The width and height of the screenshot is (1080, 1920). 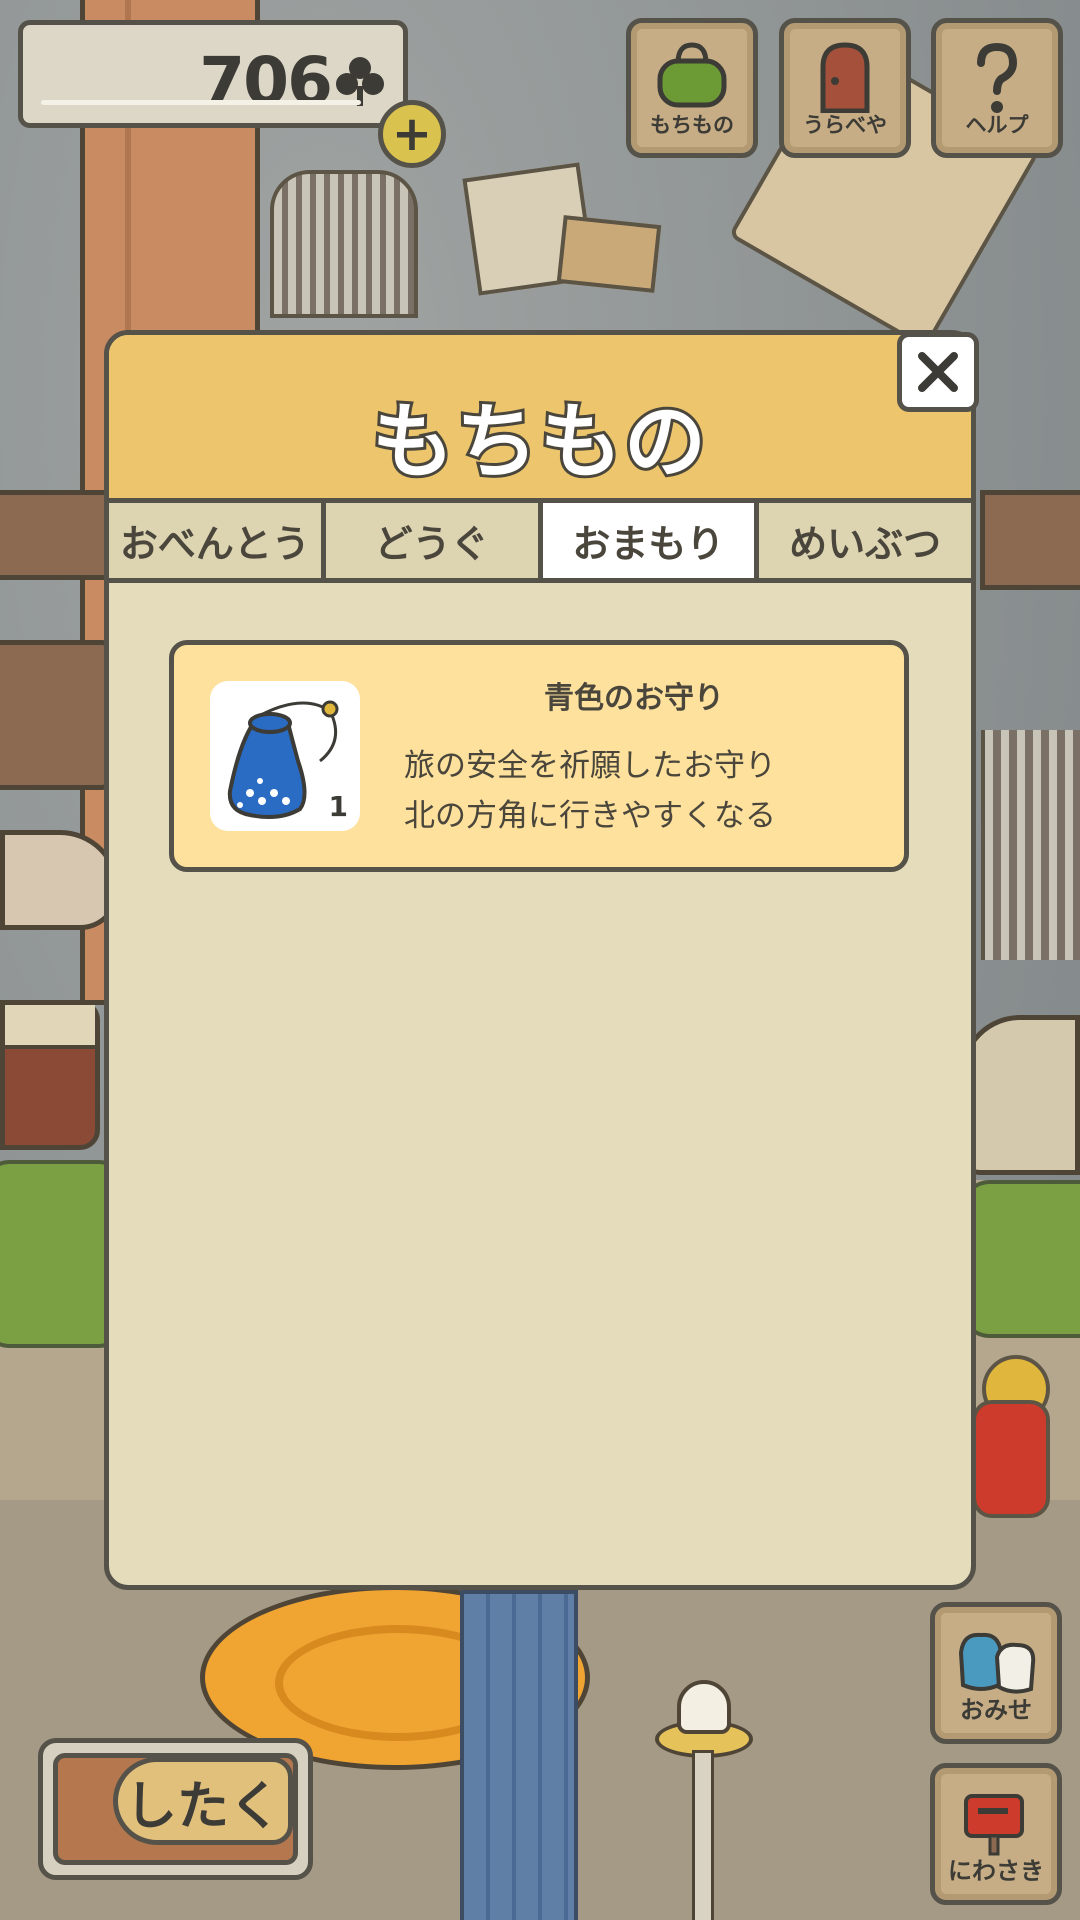 I want to click on window-grate-right, so click(x=1030, y=845).